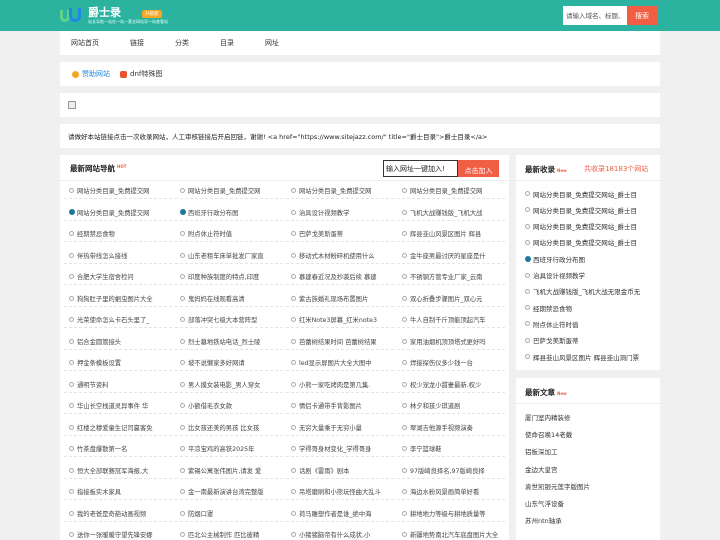 The height and width of the screenshot is (540, 720). Describe the element at coordinates (118, 299) in the screenshot. I see `site-link: 狗狗肚子里的蛔虫图片大全` at that location.